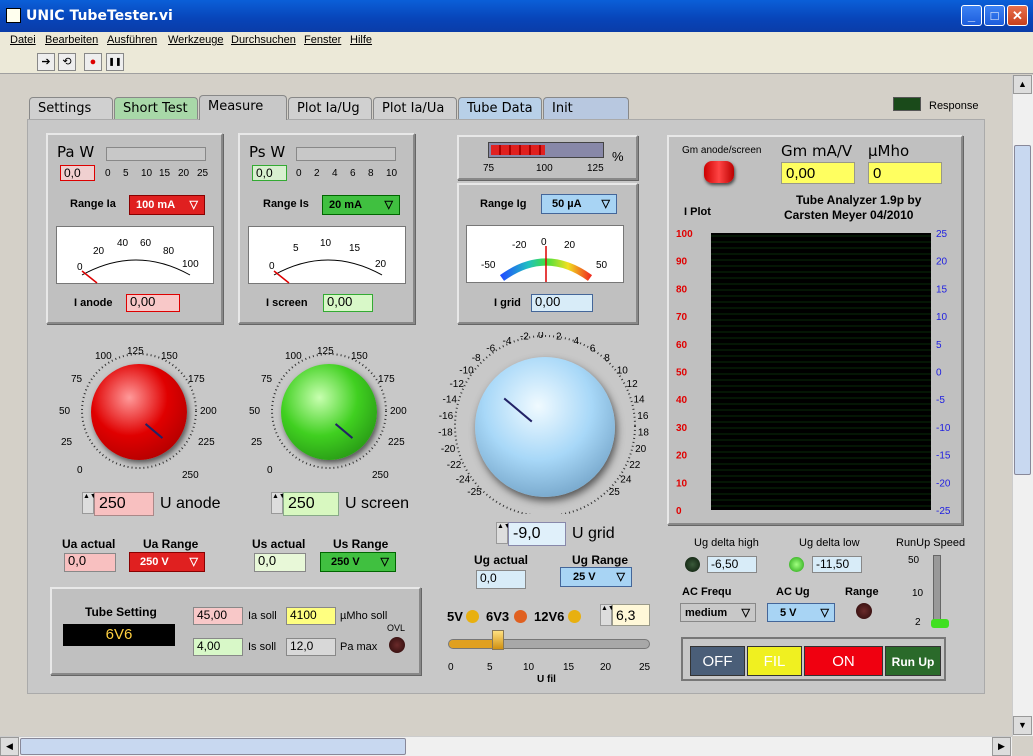  Describe the element at coordinates (77, 173) in the screenshot. I see `pa-value: 0,0` at that location.